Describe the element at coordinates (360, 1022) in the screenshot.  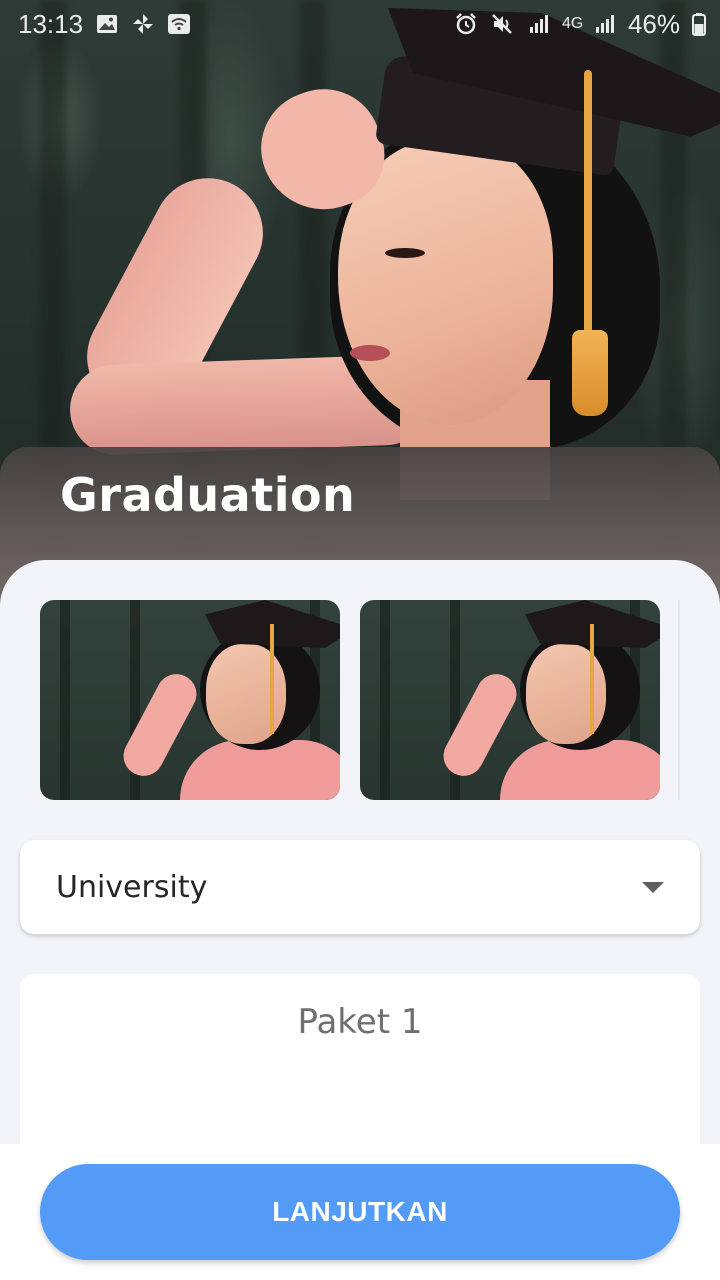
I see `package-title: Paket 1` at that location.